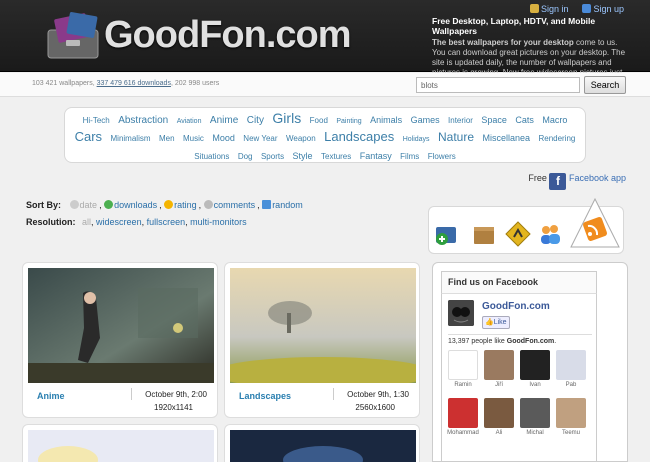 This screenshot has width=650, height=462. I want to click on tag-link: Dog, so click(245, 156).